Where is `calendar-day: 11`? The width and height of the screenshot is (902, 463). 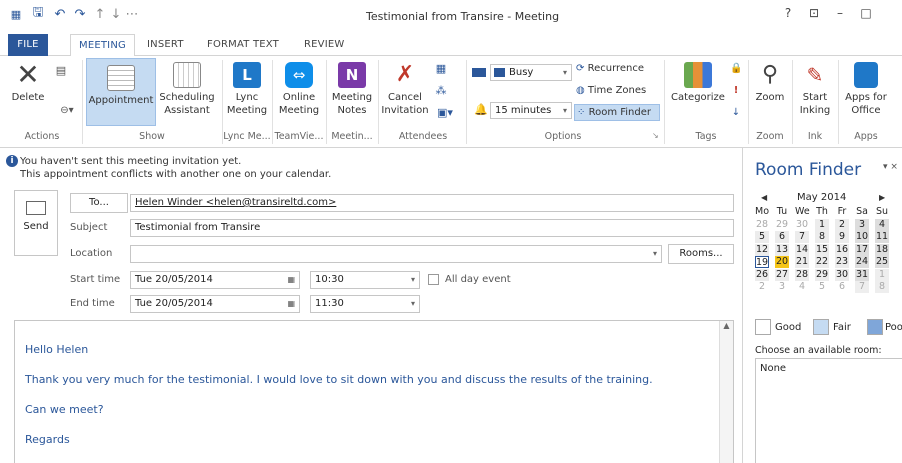 calendar-day: 11 is located at coordinates (882, 237).